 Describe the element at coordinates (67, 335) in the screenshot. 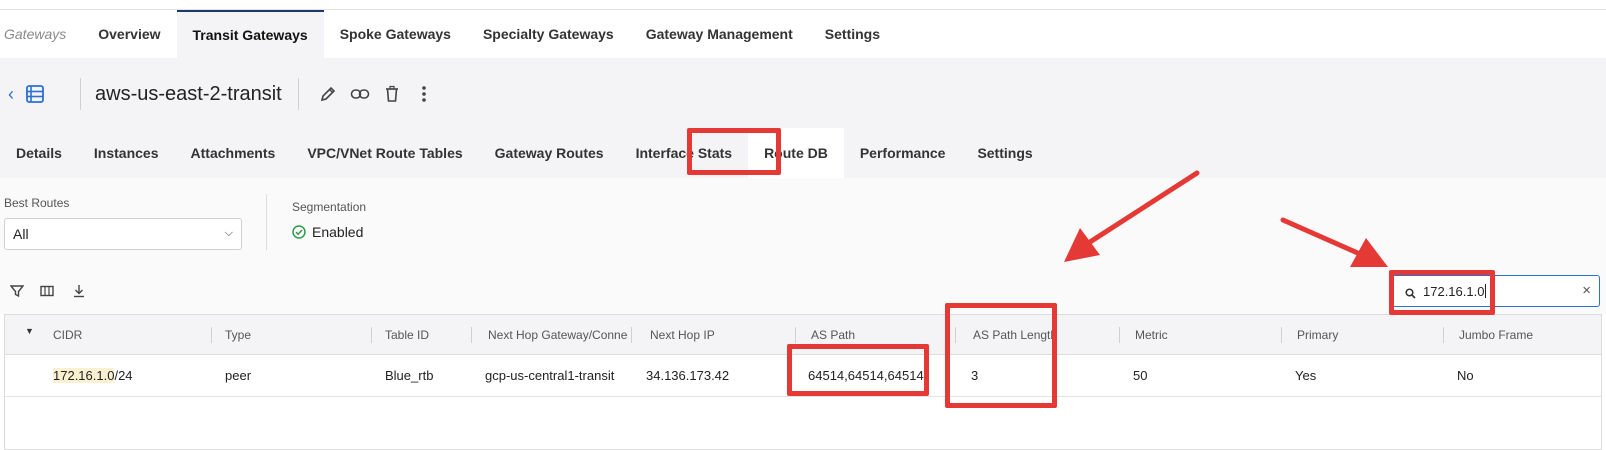

I see `col-cidr: CIDR` at that location.